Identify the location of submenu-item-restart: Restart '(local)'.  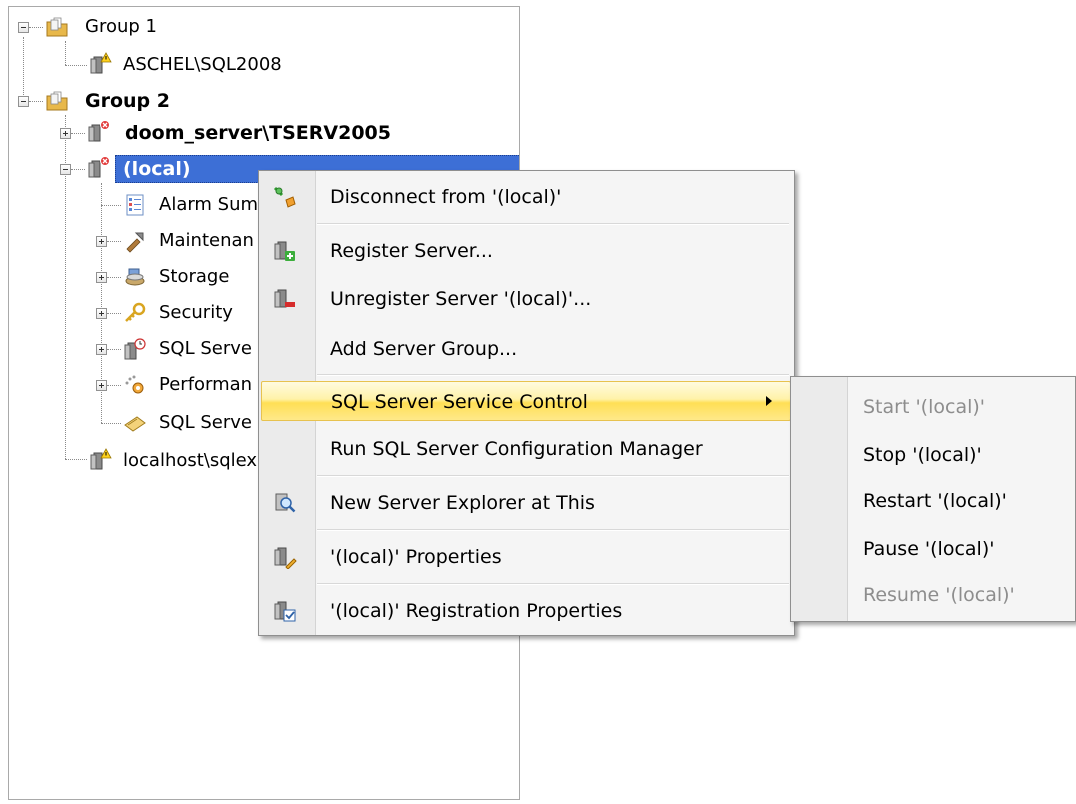
(935, 501).